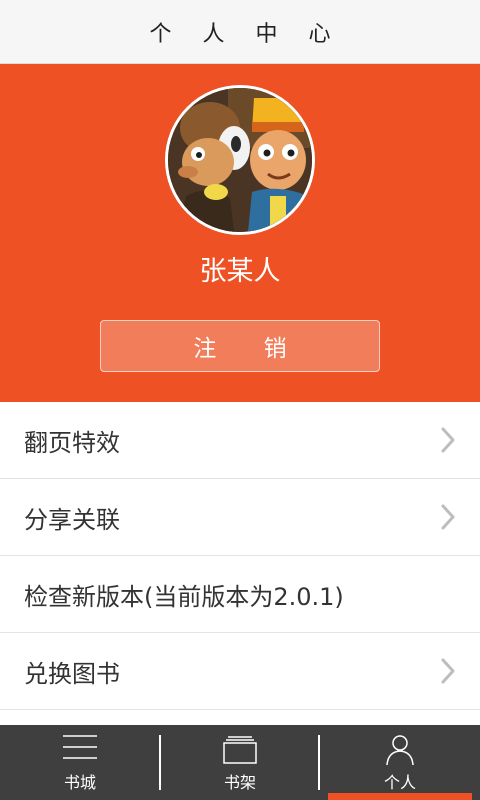 The height and width of the screenshot is (800, 480). I want to click on tab-label: 个人, so click(399, 782).